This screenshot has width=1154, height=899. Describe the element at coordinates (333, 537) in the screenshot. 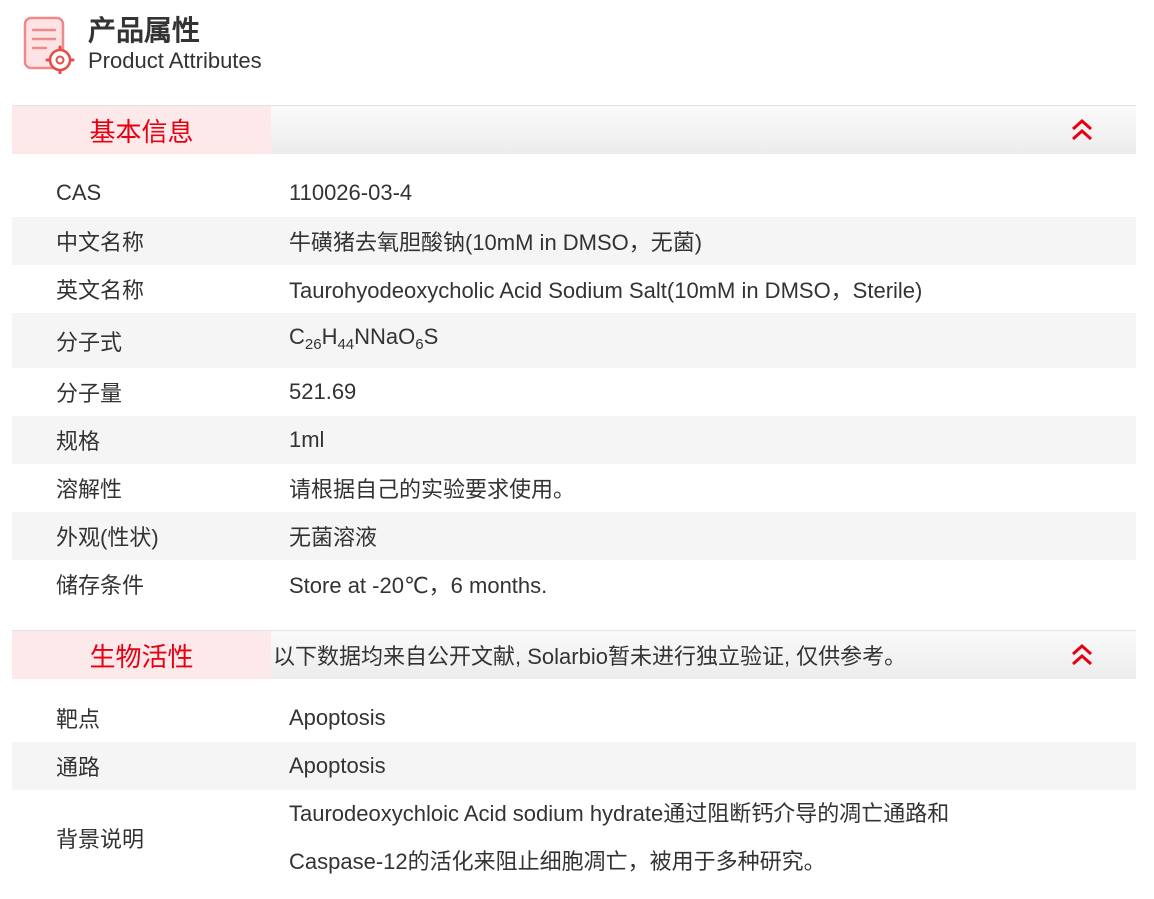

I see `row-value: 无菌溶液` at that location.